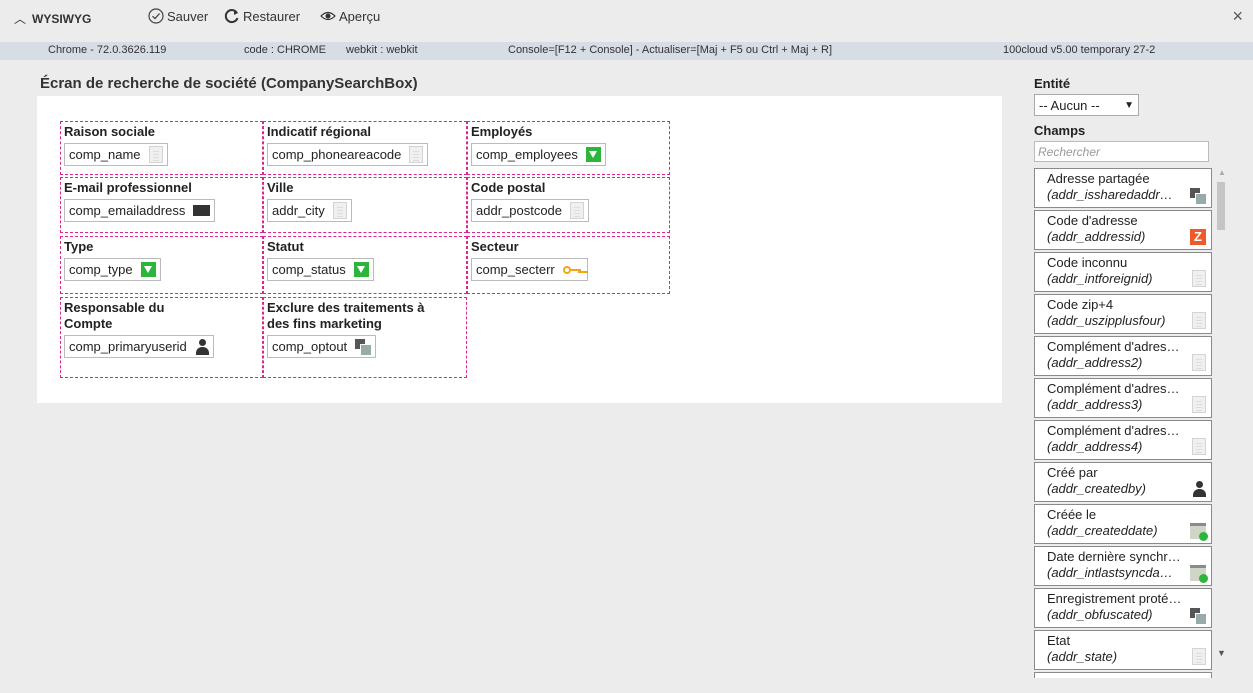  I want to click on webkit-info: webkit, so click(382, 50).